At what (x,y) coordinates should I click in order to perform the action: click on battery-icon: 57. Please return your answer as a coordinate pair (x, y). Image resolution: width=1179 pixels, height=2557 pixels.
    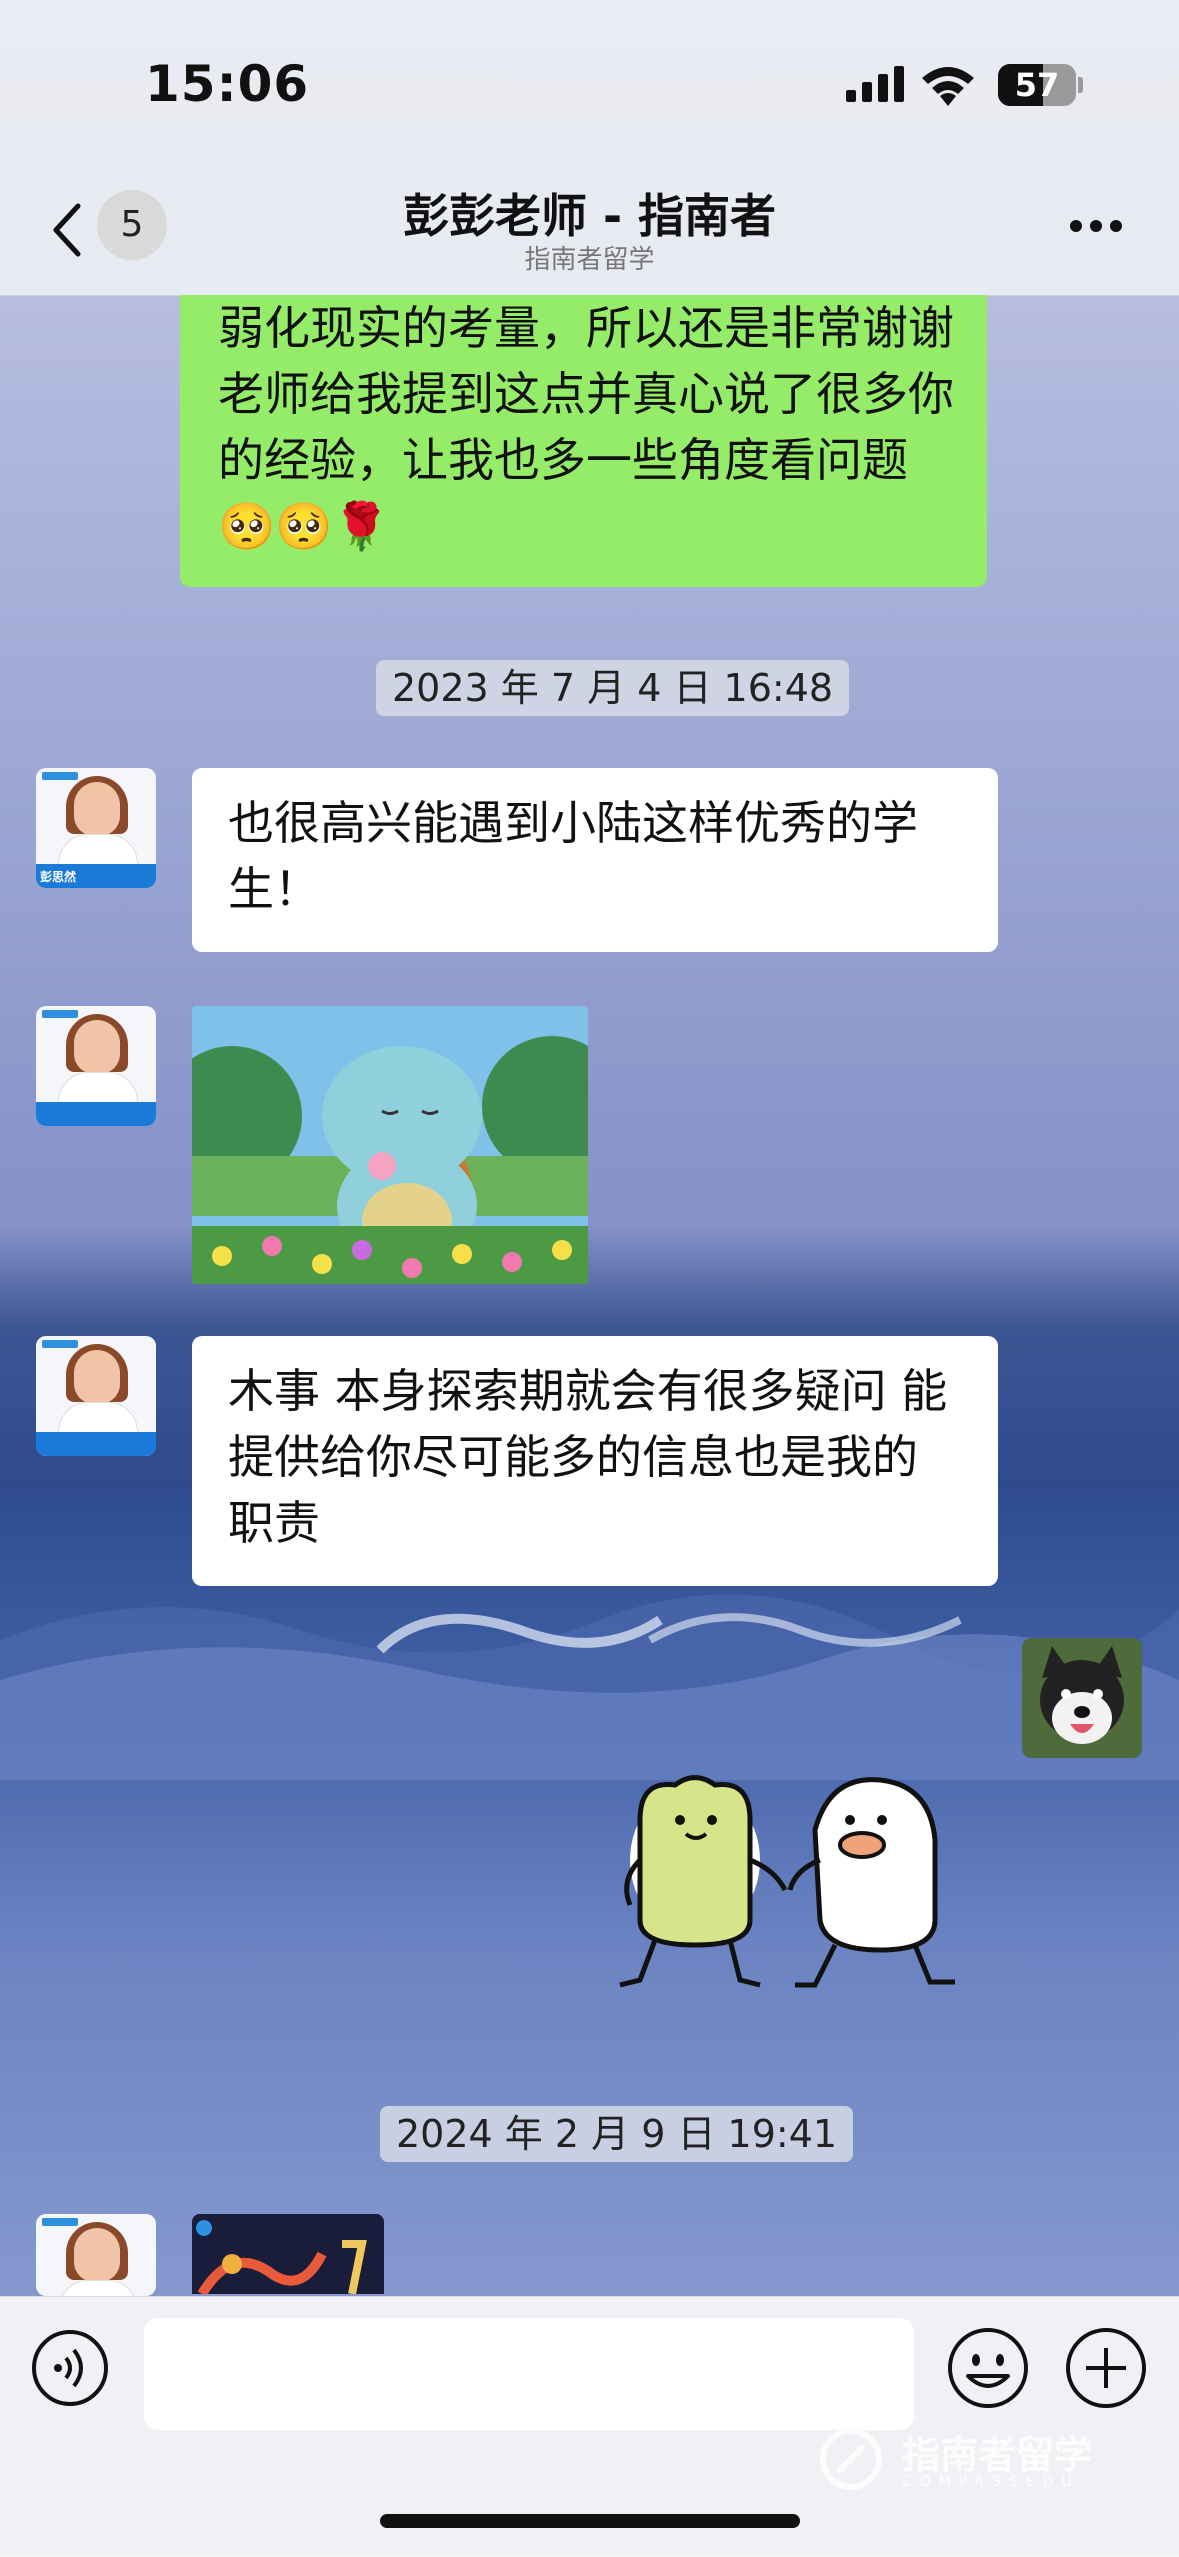
    Looking at the image, I should click on (1037, 85).